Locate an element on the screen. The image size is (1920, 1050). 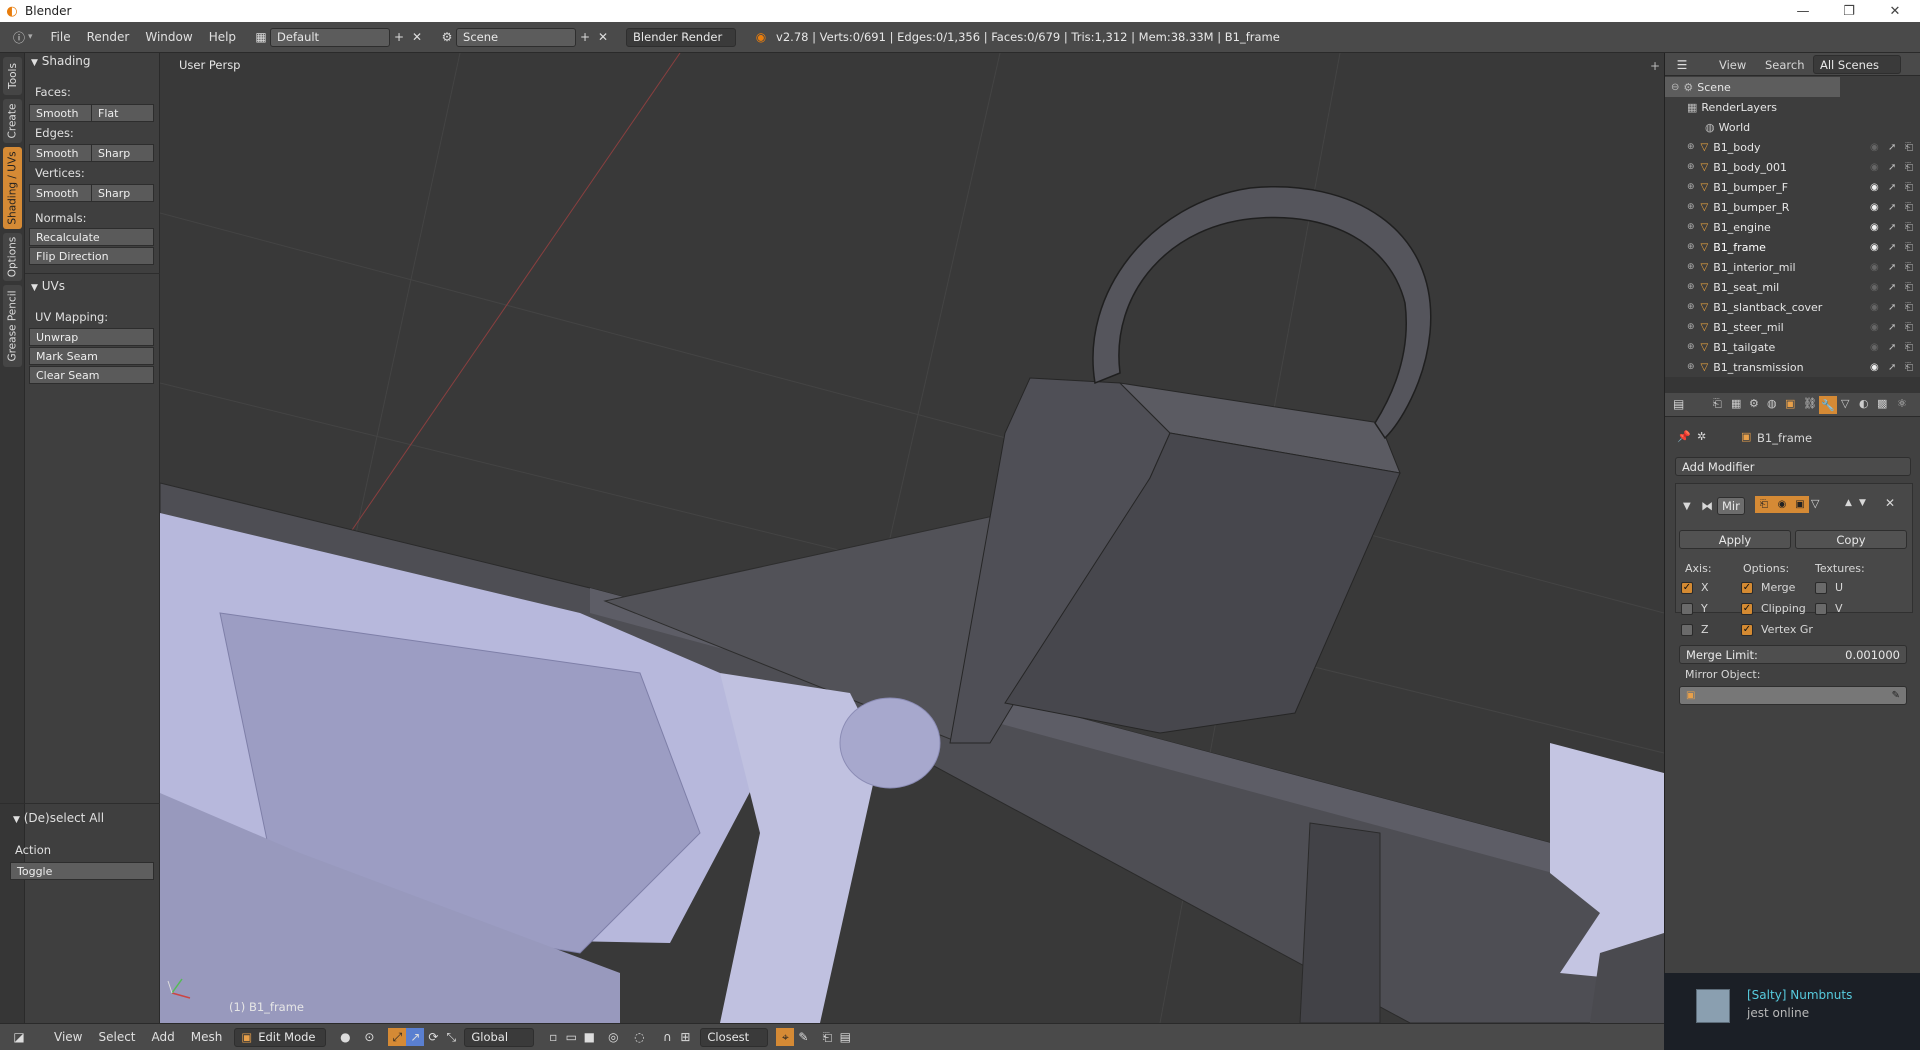
opengl-render-icon: ⎗ is located at coordinates (827, 1037).